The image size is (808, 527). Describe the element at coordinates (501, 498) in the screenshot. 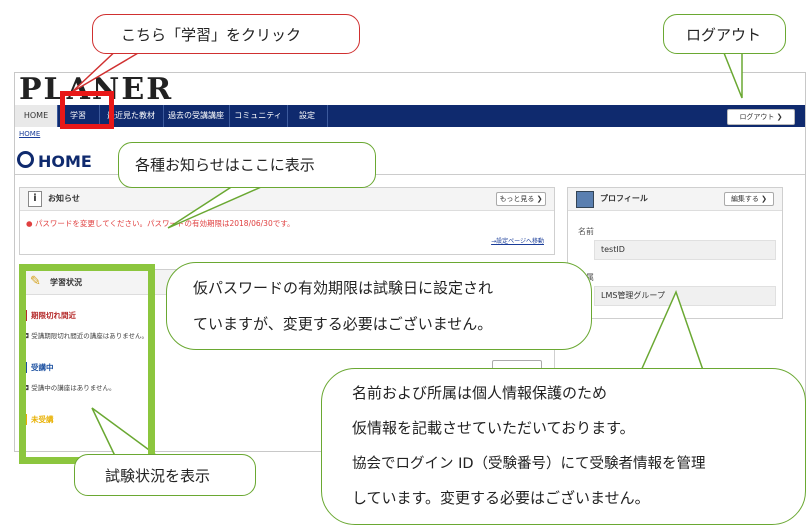

I see `callout-privacy-line4: しています。変更する必要はございません。` at that location.